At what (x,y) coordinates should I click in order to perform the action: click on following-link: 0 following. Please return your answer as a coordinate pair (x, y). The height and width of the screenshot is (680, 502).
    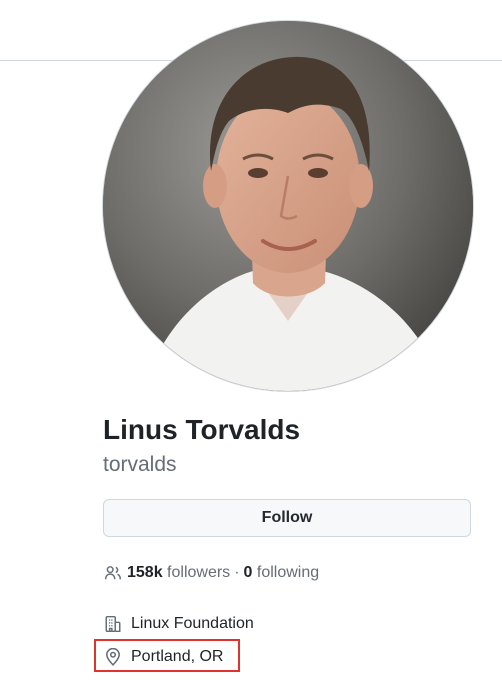
    Looking at the image, I should click on (282, 573).